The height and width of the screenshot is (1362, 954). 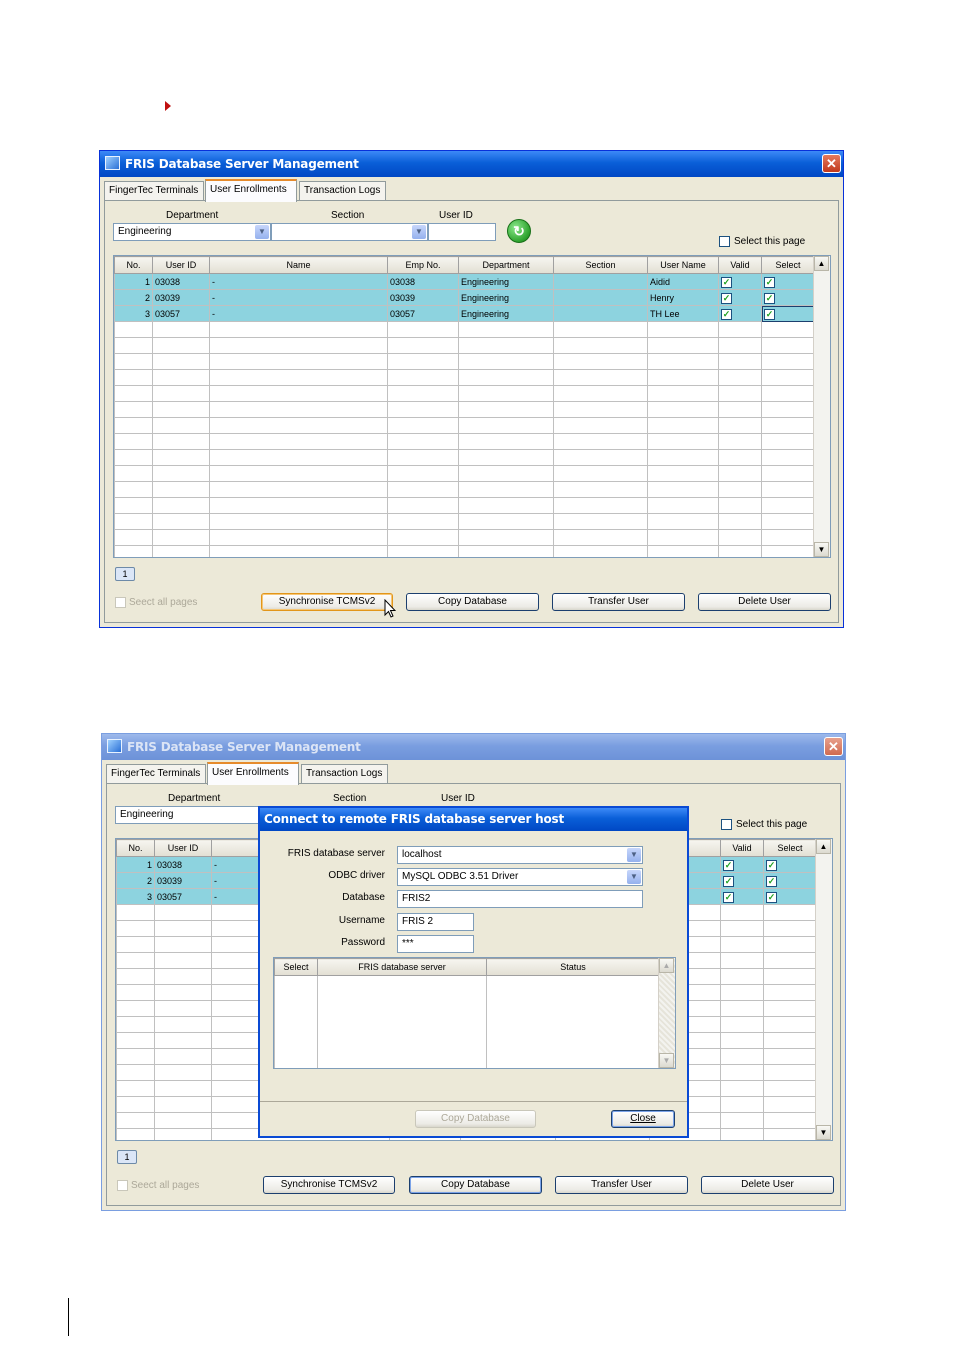 What do you see at coordinates (683, 265) in the screenshot?
I see `col-user-name: User Name` at bounding box center [683, 265].